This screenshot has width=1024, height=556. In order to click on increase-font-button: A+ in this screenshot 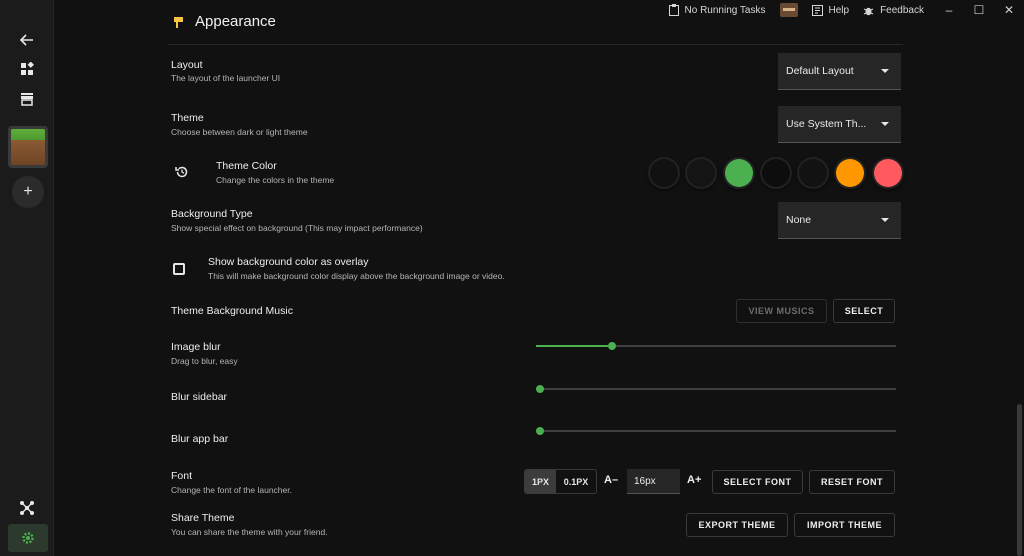, I will do `click(694, 480)`.